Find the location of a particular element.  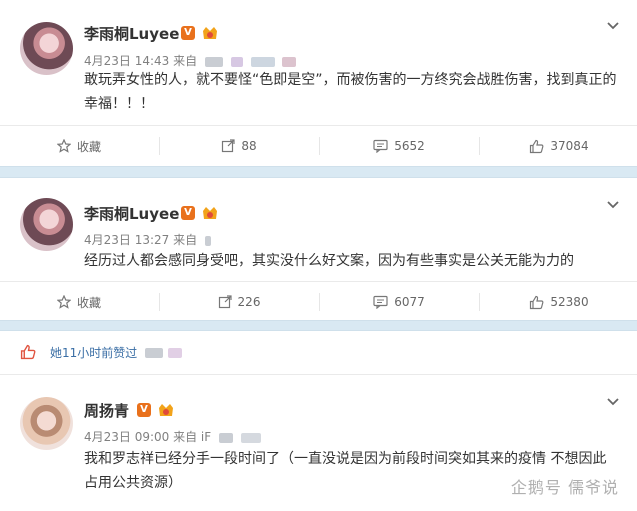

author-name: 周扬青 is located at coordinates (106, 410).